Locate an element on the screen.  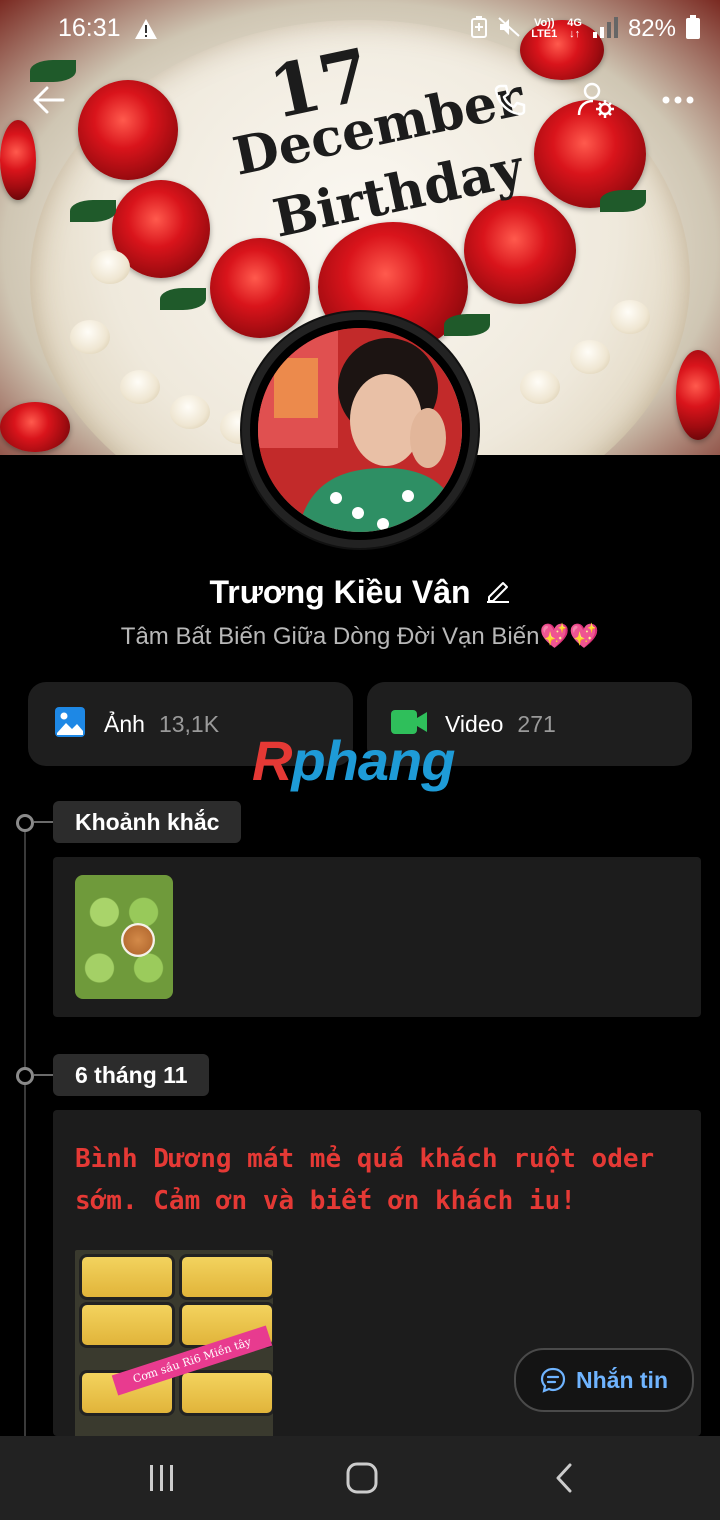
profile-bio: Tâm Bất Biến Giữa Dòng Đời Vạn Biến💖💖 is located at coordinates (360, 636).